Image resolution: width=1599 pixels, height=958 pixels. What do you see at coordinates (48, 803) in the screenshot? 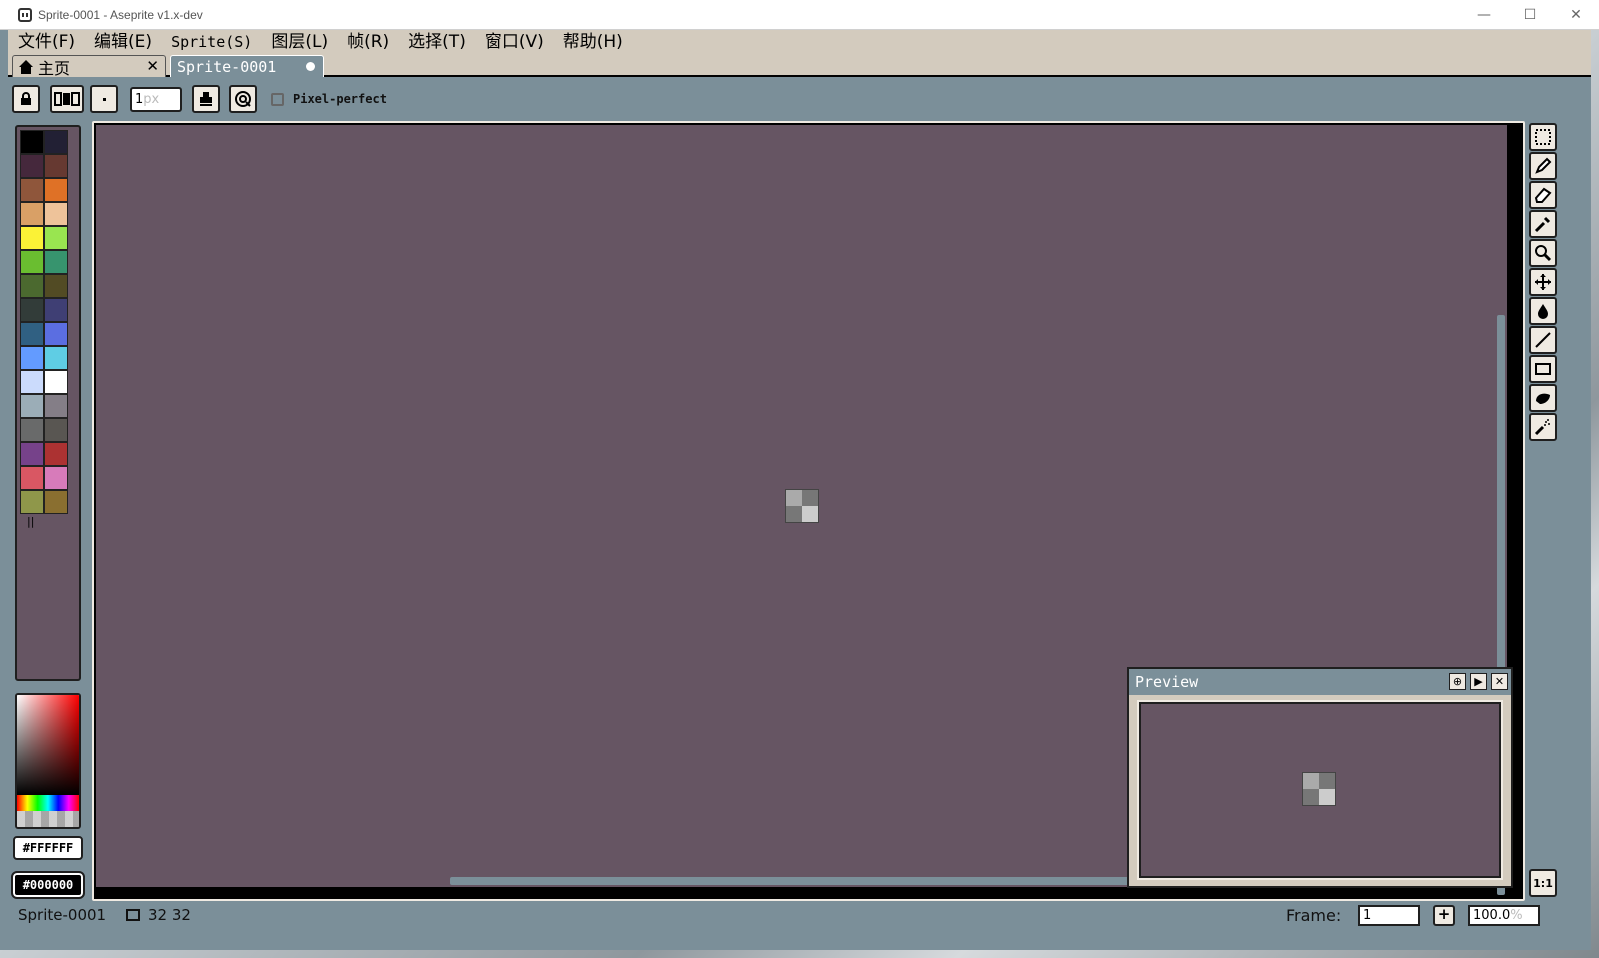
I see `hue-slider` at bounding box center [48, 803].